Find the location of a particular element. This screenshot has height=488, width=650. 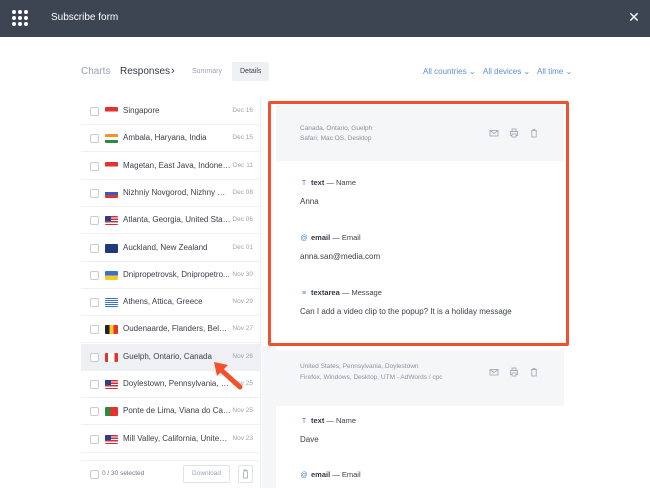

list-item: Singapore Dec 16 is located at coordinates (171, 111).